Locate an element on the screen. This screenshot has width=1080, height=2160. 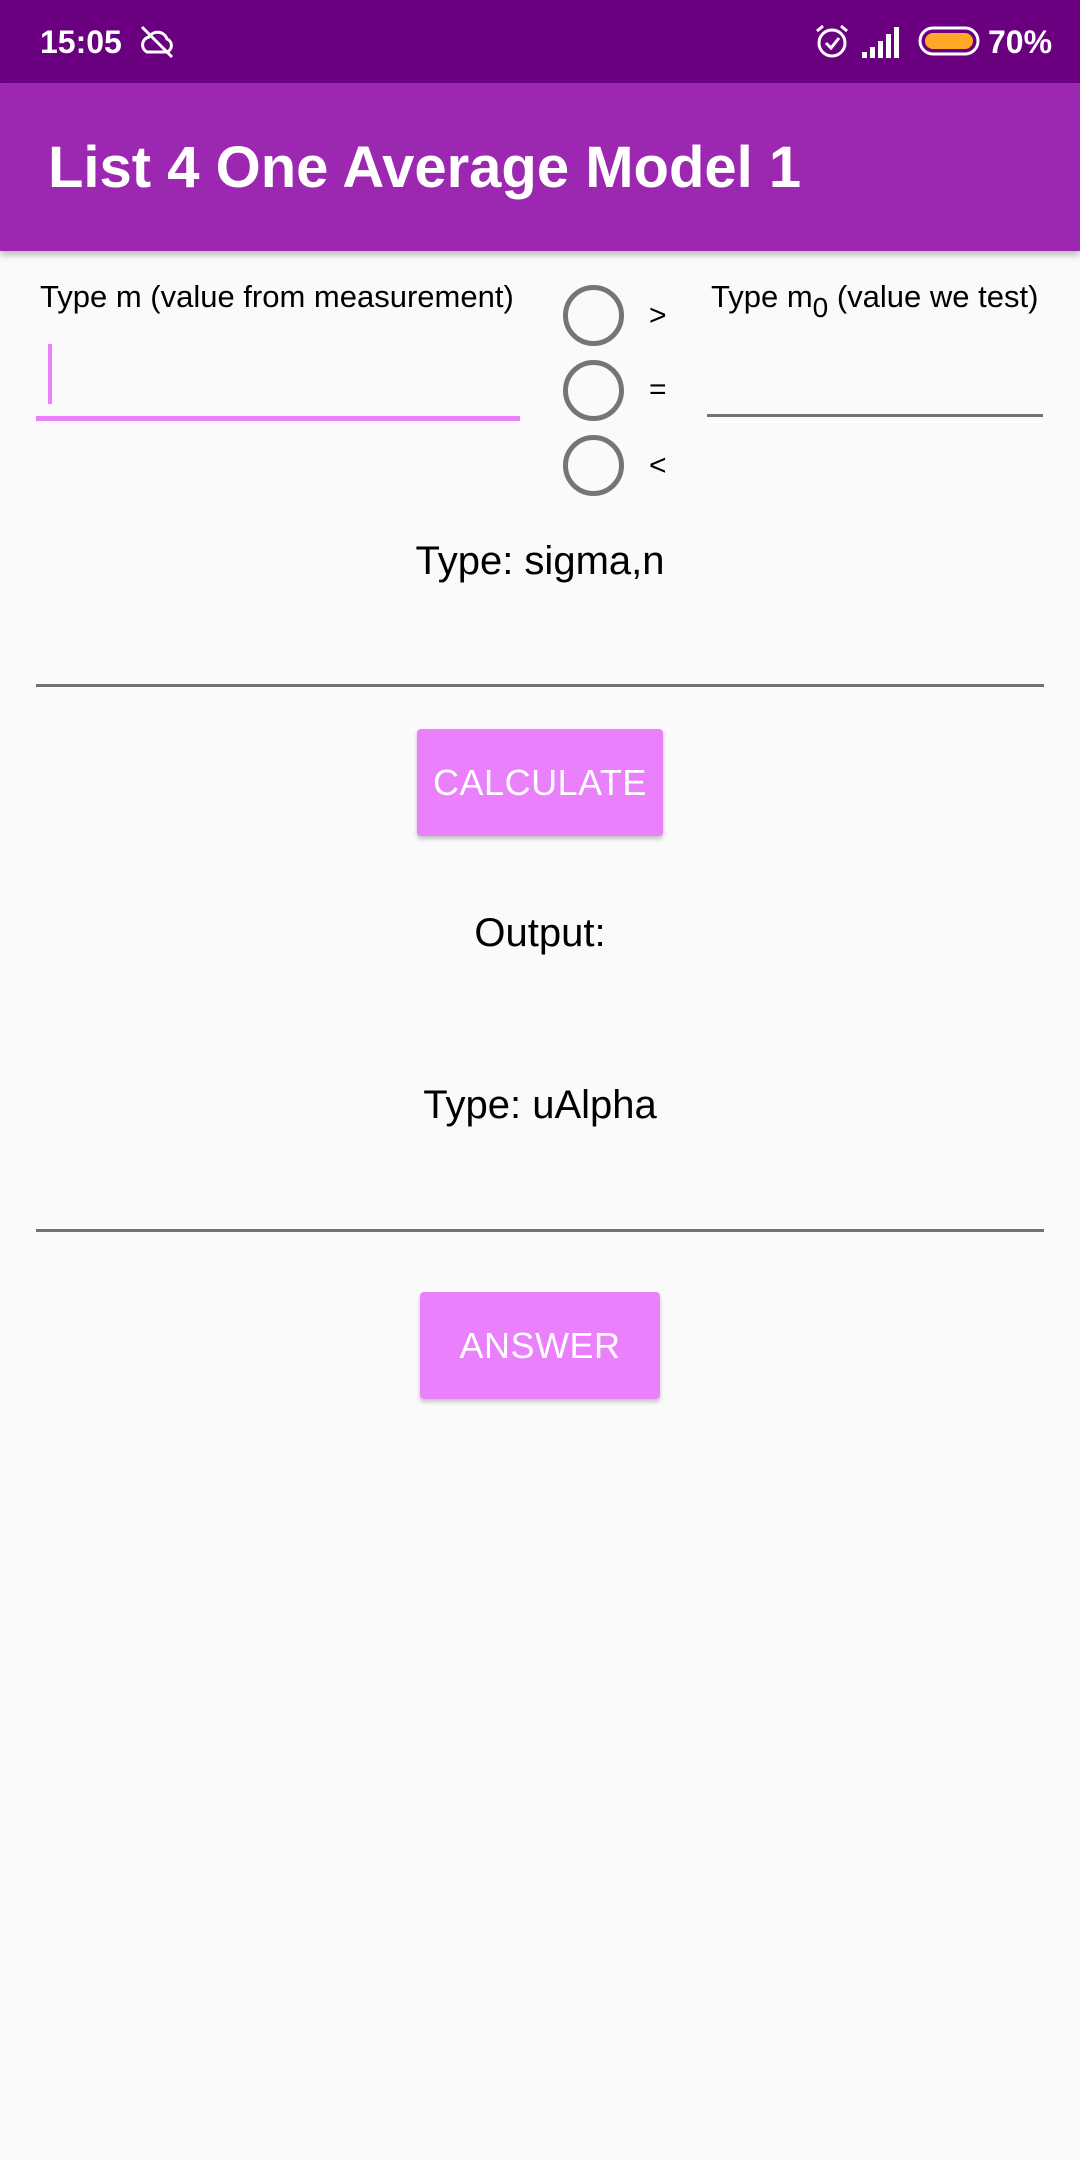
radio-equal-label: = is located at coordinates (658, 389).